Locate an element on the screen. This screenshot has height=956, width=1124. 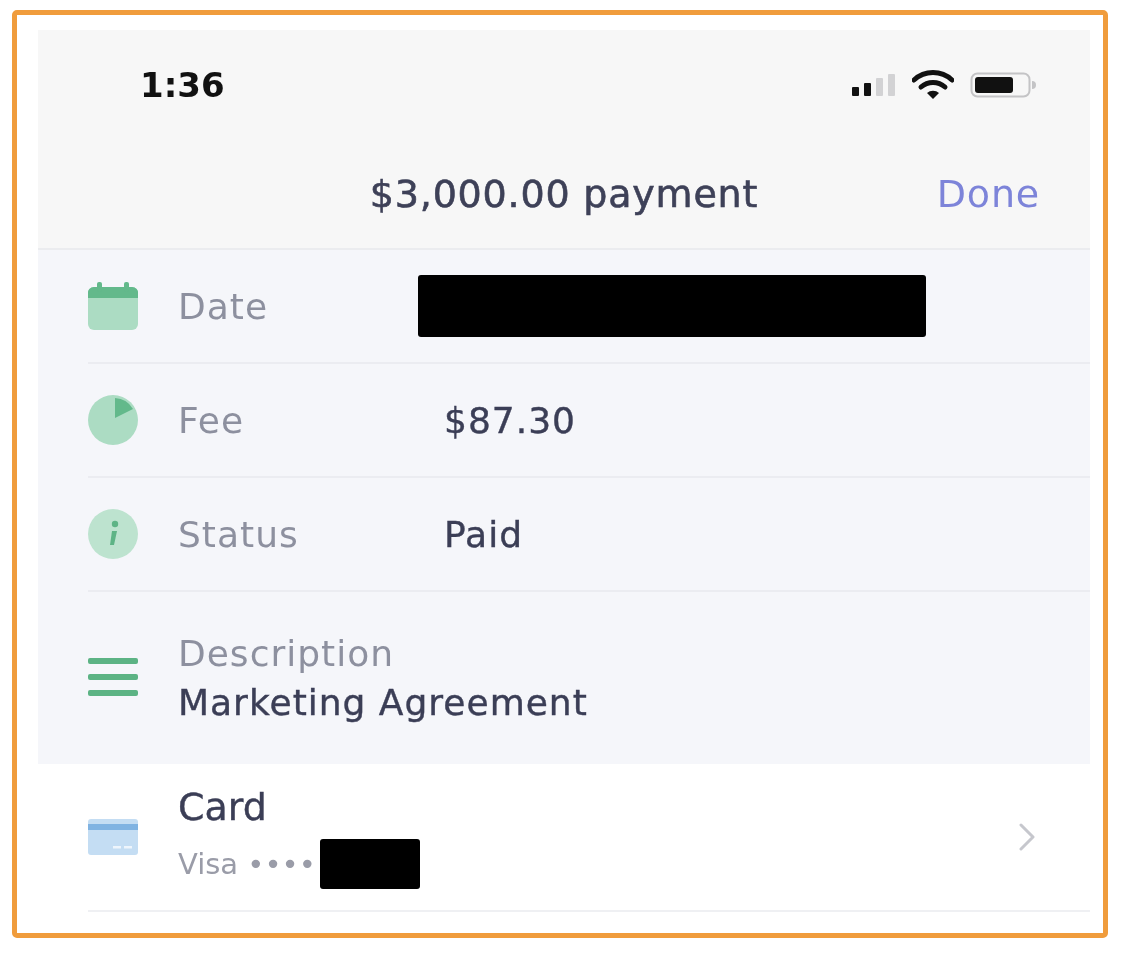
field-value: $87.30 is located at coordinates (510, 420).